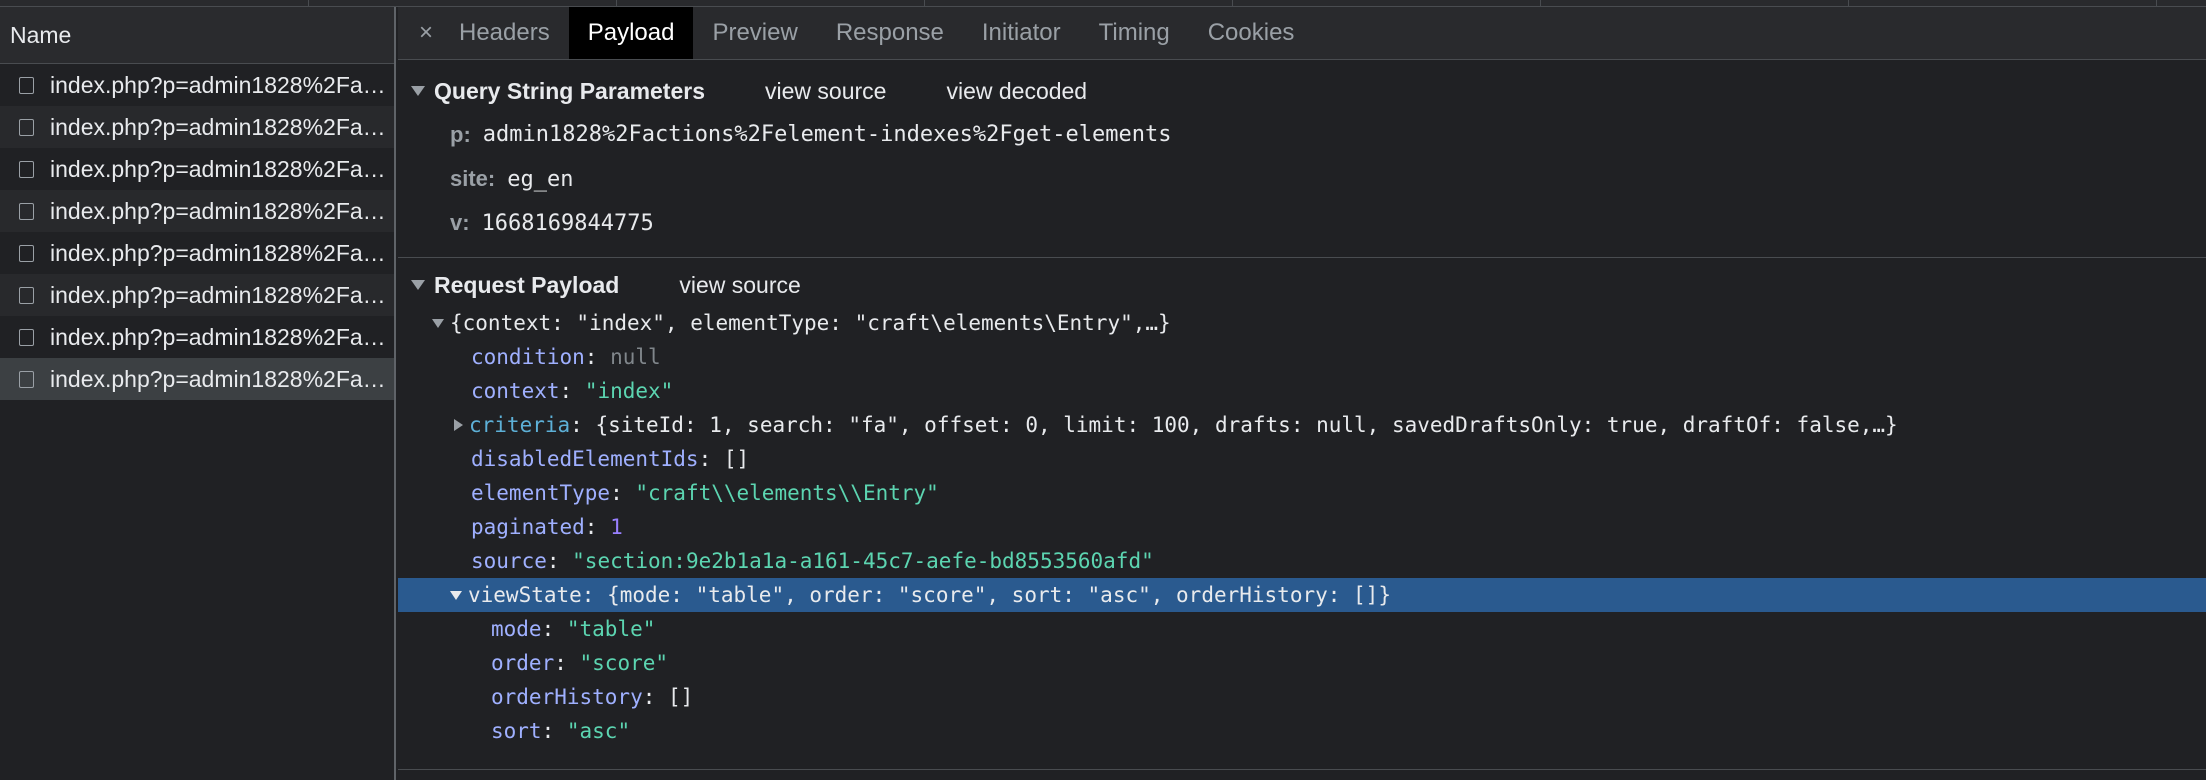 This screenshot has width=2206, height=780. What do you see at coordinates (1302, 223) in the screenshot?
I see `query-param: v: 1668169844775` at bounding box center [1302, 223].